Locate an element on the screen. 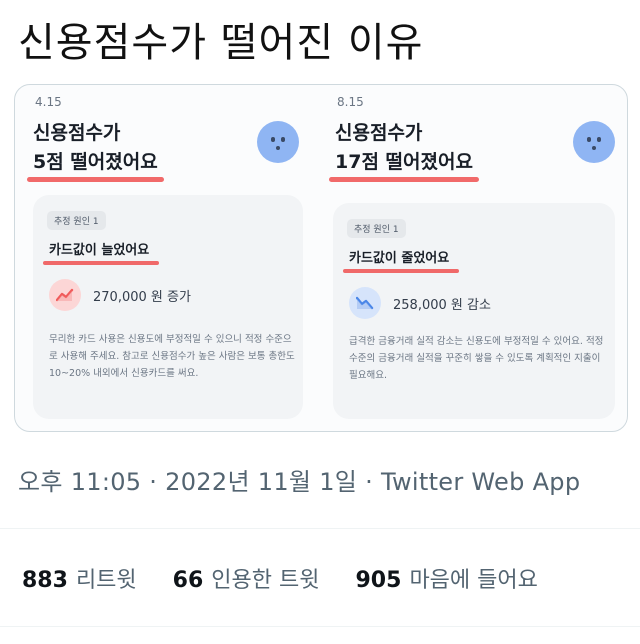 This screenshot has width=640, height=644. headline-line2-text: 17점 떨어졌어요 is located at coordinates (404, 162).